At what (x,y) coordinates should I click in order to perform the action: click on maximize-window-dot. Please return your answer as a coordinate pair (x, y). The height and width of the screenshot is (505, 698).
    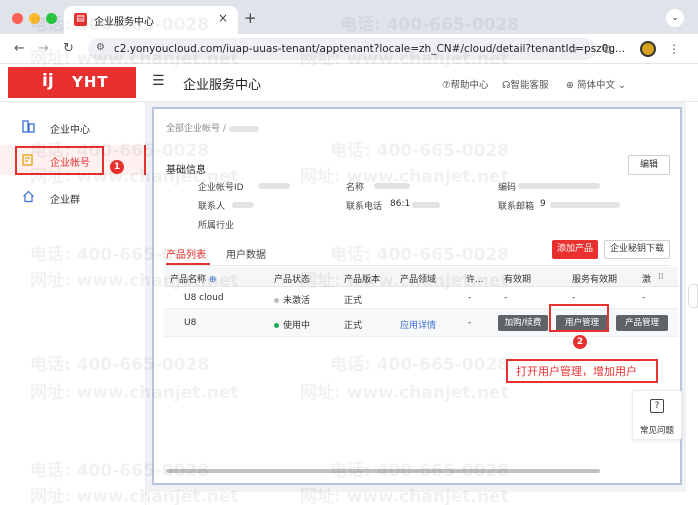
    Looking at the image, I should click on (51, 18).